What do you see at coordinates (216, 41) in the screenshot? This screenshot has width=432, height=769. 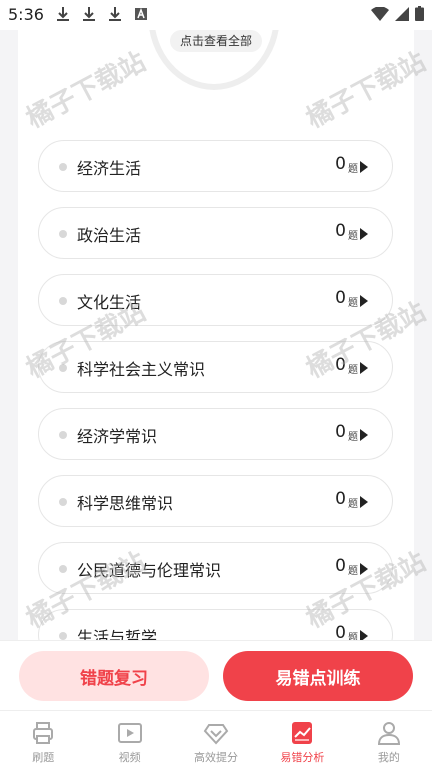 I see `view-all-button: 点击查看全部` at bounding box center [216, 41].